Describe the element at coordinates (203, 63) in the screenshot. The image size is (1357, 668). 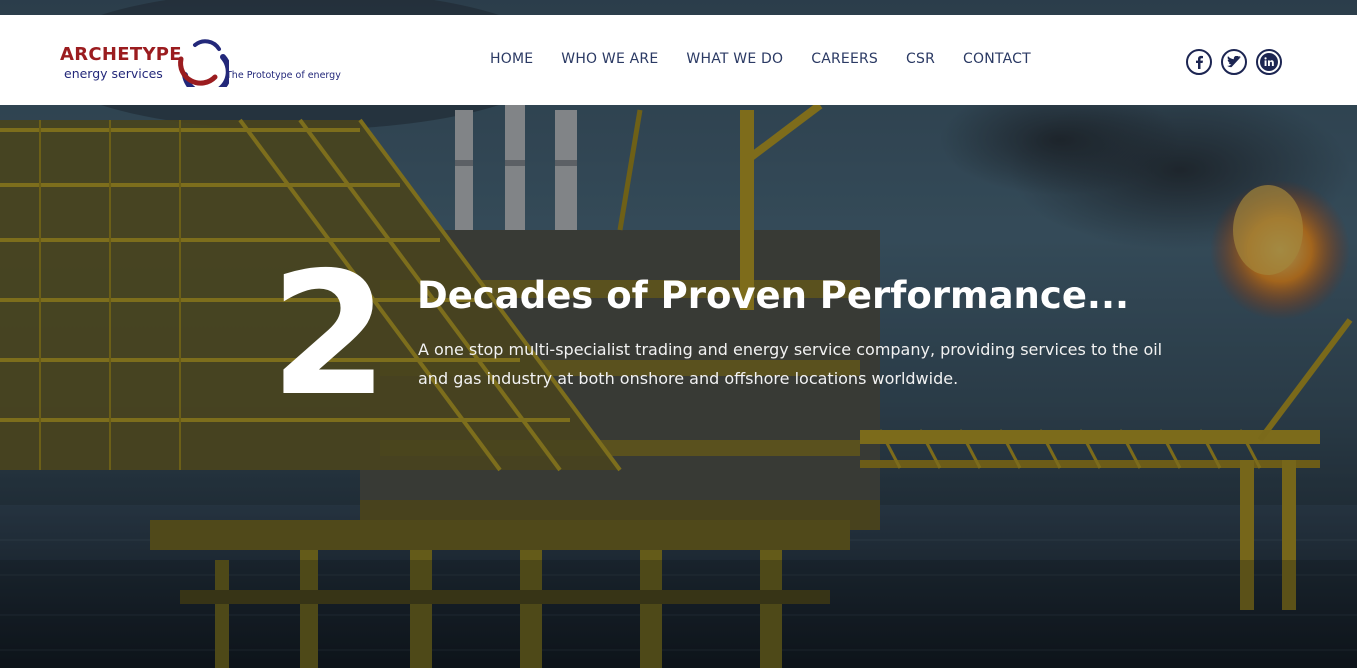
I see `brand-swirl-icon` at that location.